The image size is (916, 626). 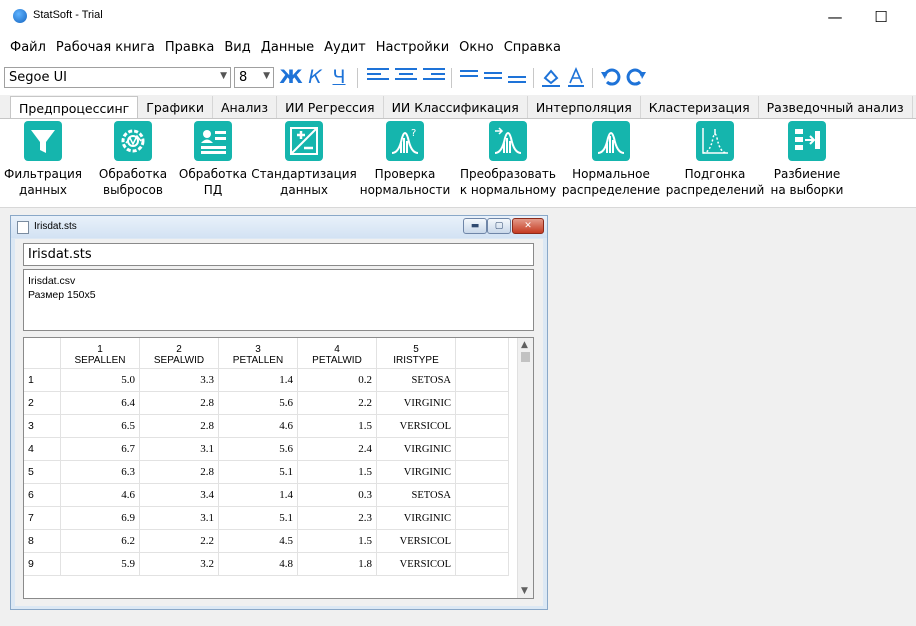 I want to click on table-cell: 4.5, so click(x=258, y=541).